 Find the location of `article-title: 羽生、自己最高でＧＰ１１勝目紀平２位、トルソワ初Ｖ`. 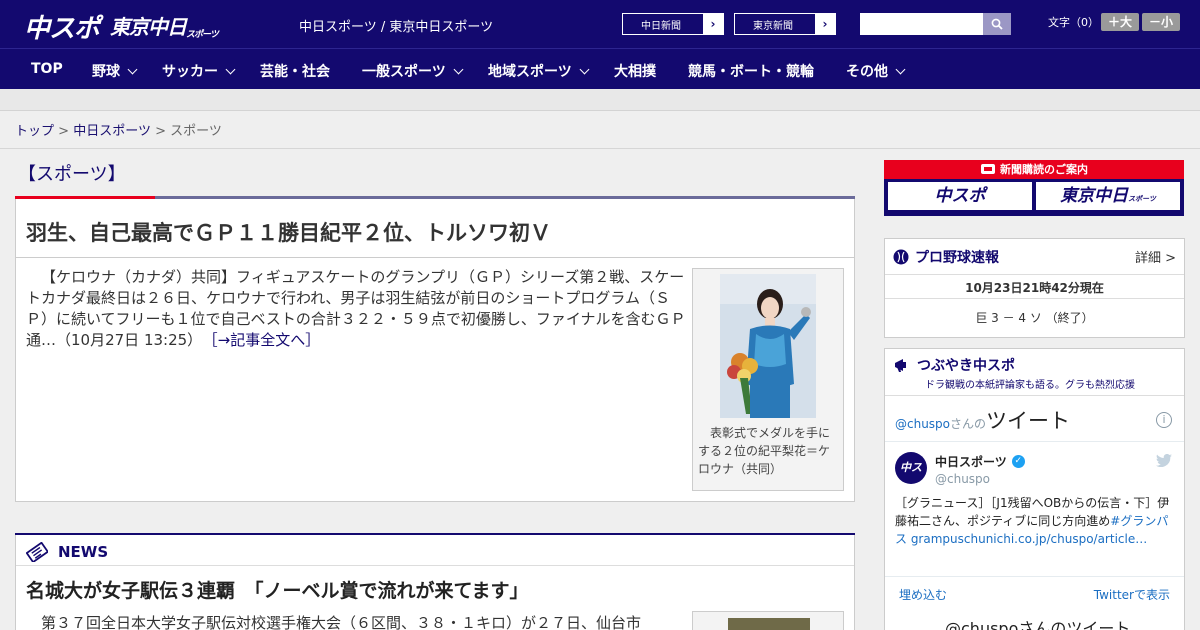

article-title: 羽生、自己最高でＧＰ１１勝目紀平２位、トルソワ初Ｖ is located at coordinates (288, 232).